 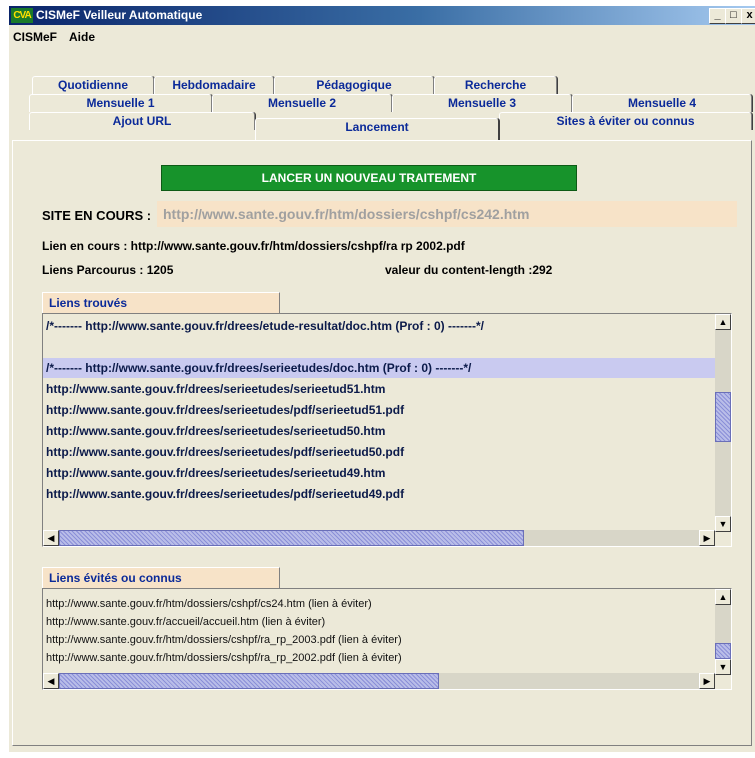 I want to click on avoided-hscroll-thumb, so click(x=249, y=681).